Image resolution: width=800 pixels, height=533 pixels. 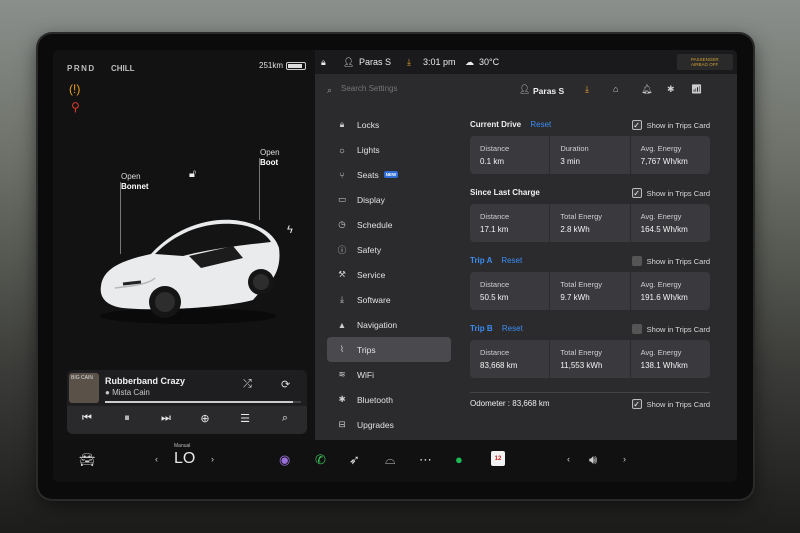 I want to click on header-profile-icon: 👤︎, so click(x=524, y=89).